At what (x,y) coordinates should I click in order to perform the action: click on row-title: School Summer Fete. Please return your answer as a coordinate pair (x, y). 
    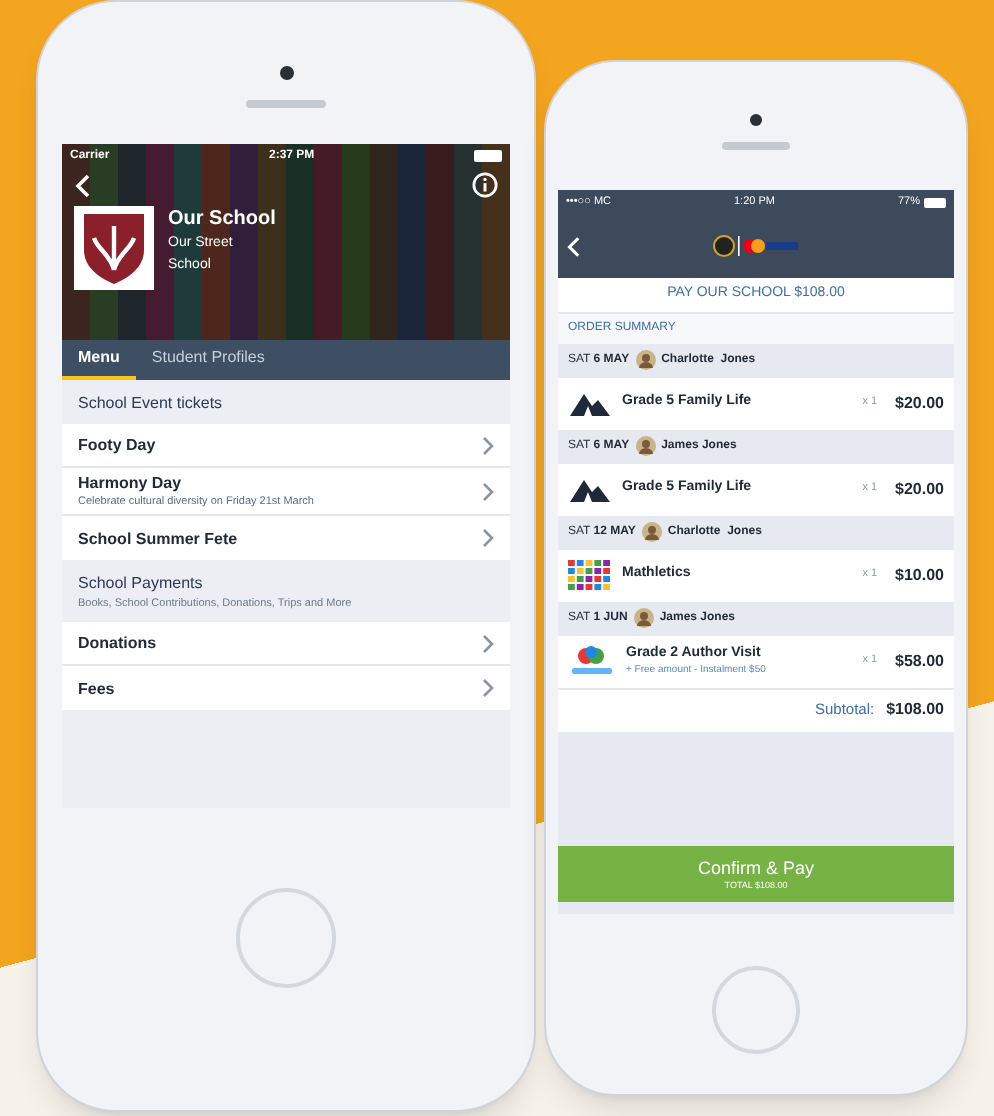
    Looking at the image, I should click on (158, 538).